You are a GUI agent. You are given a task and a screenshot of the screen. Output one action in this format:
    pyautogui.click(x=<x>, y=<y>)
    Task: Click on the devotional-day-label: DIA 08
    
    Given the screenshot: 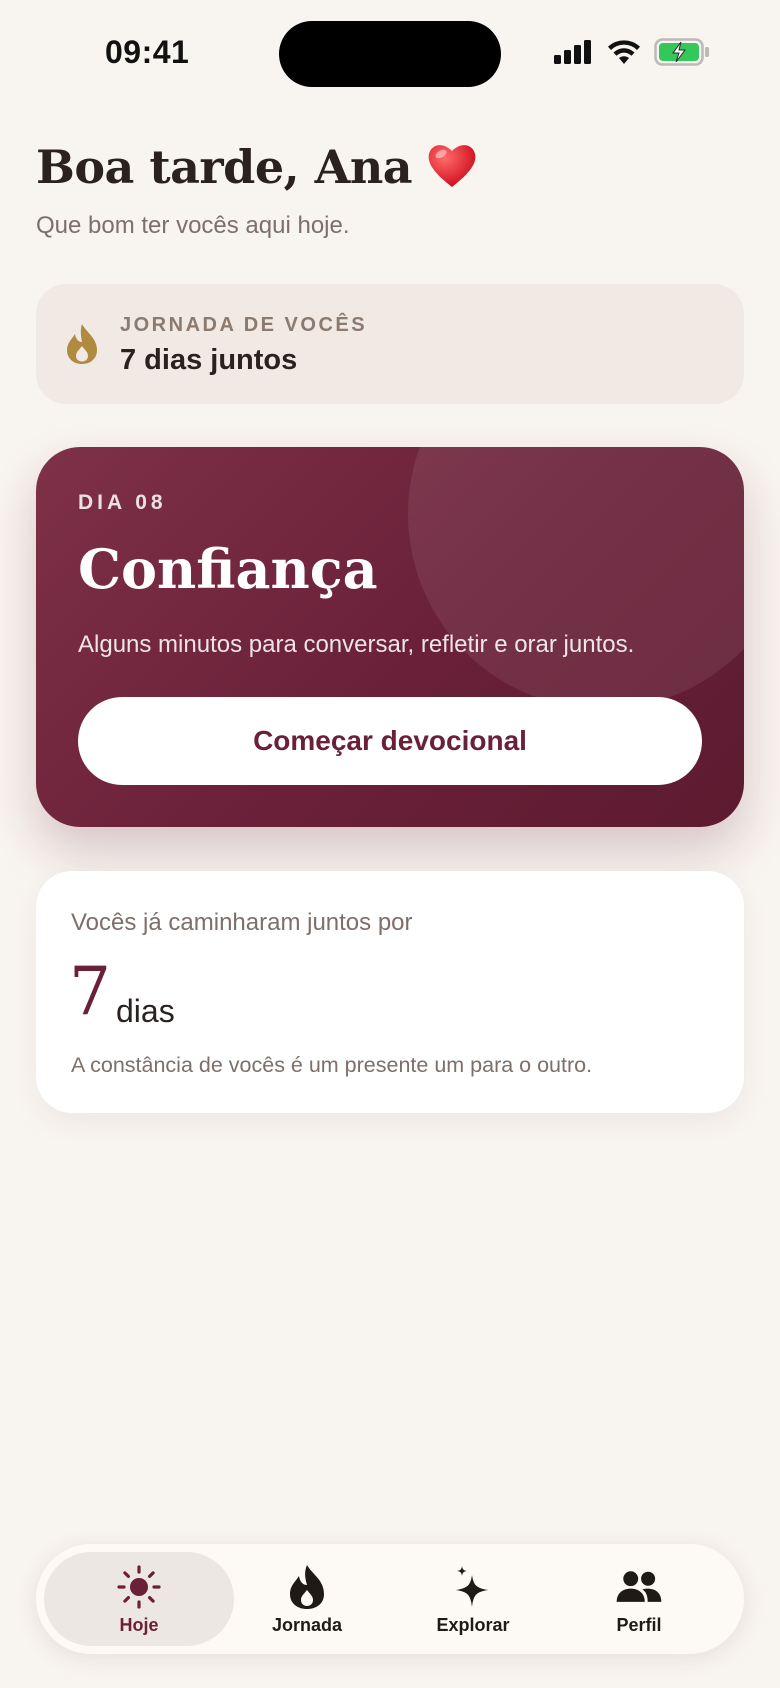 What is the action you would take?
    pyautogui.click(x=122, y=502)
    